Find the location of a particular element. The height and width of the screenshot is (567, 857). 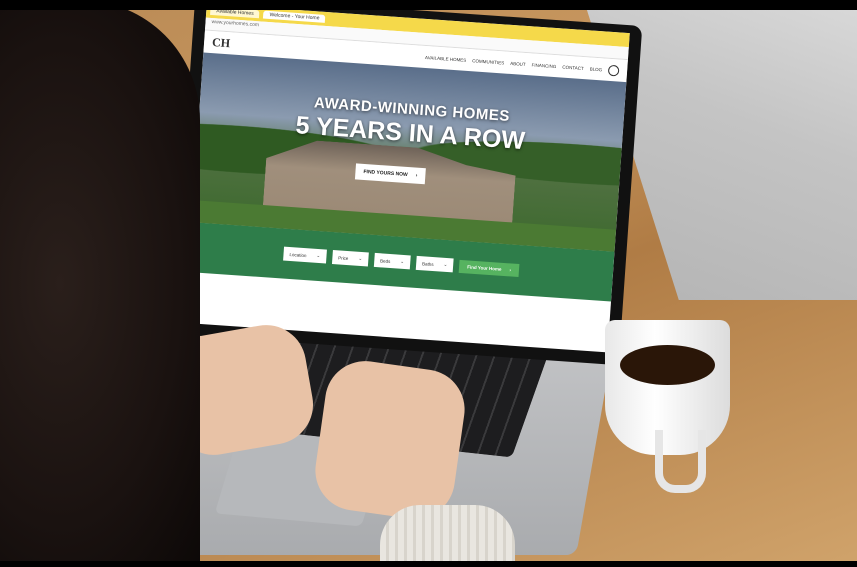

location-select-label: Location is located at coordinates (298, 254).